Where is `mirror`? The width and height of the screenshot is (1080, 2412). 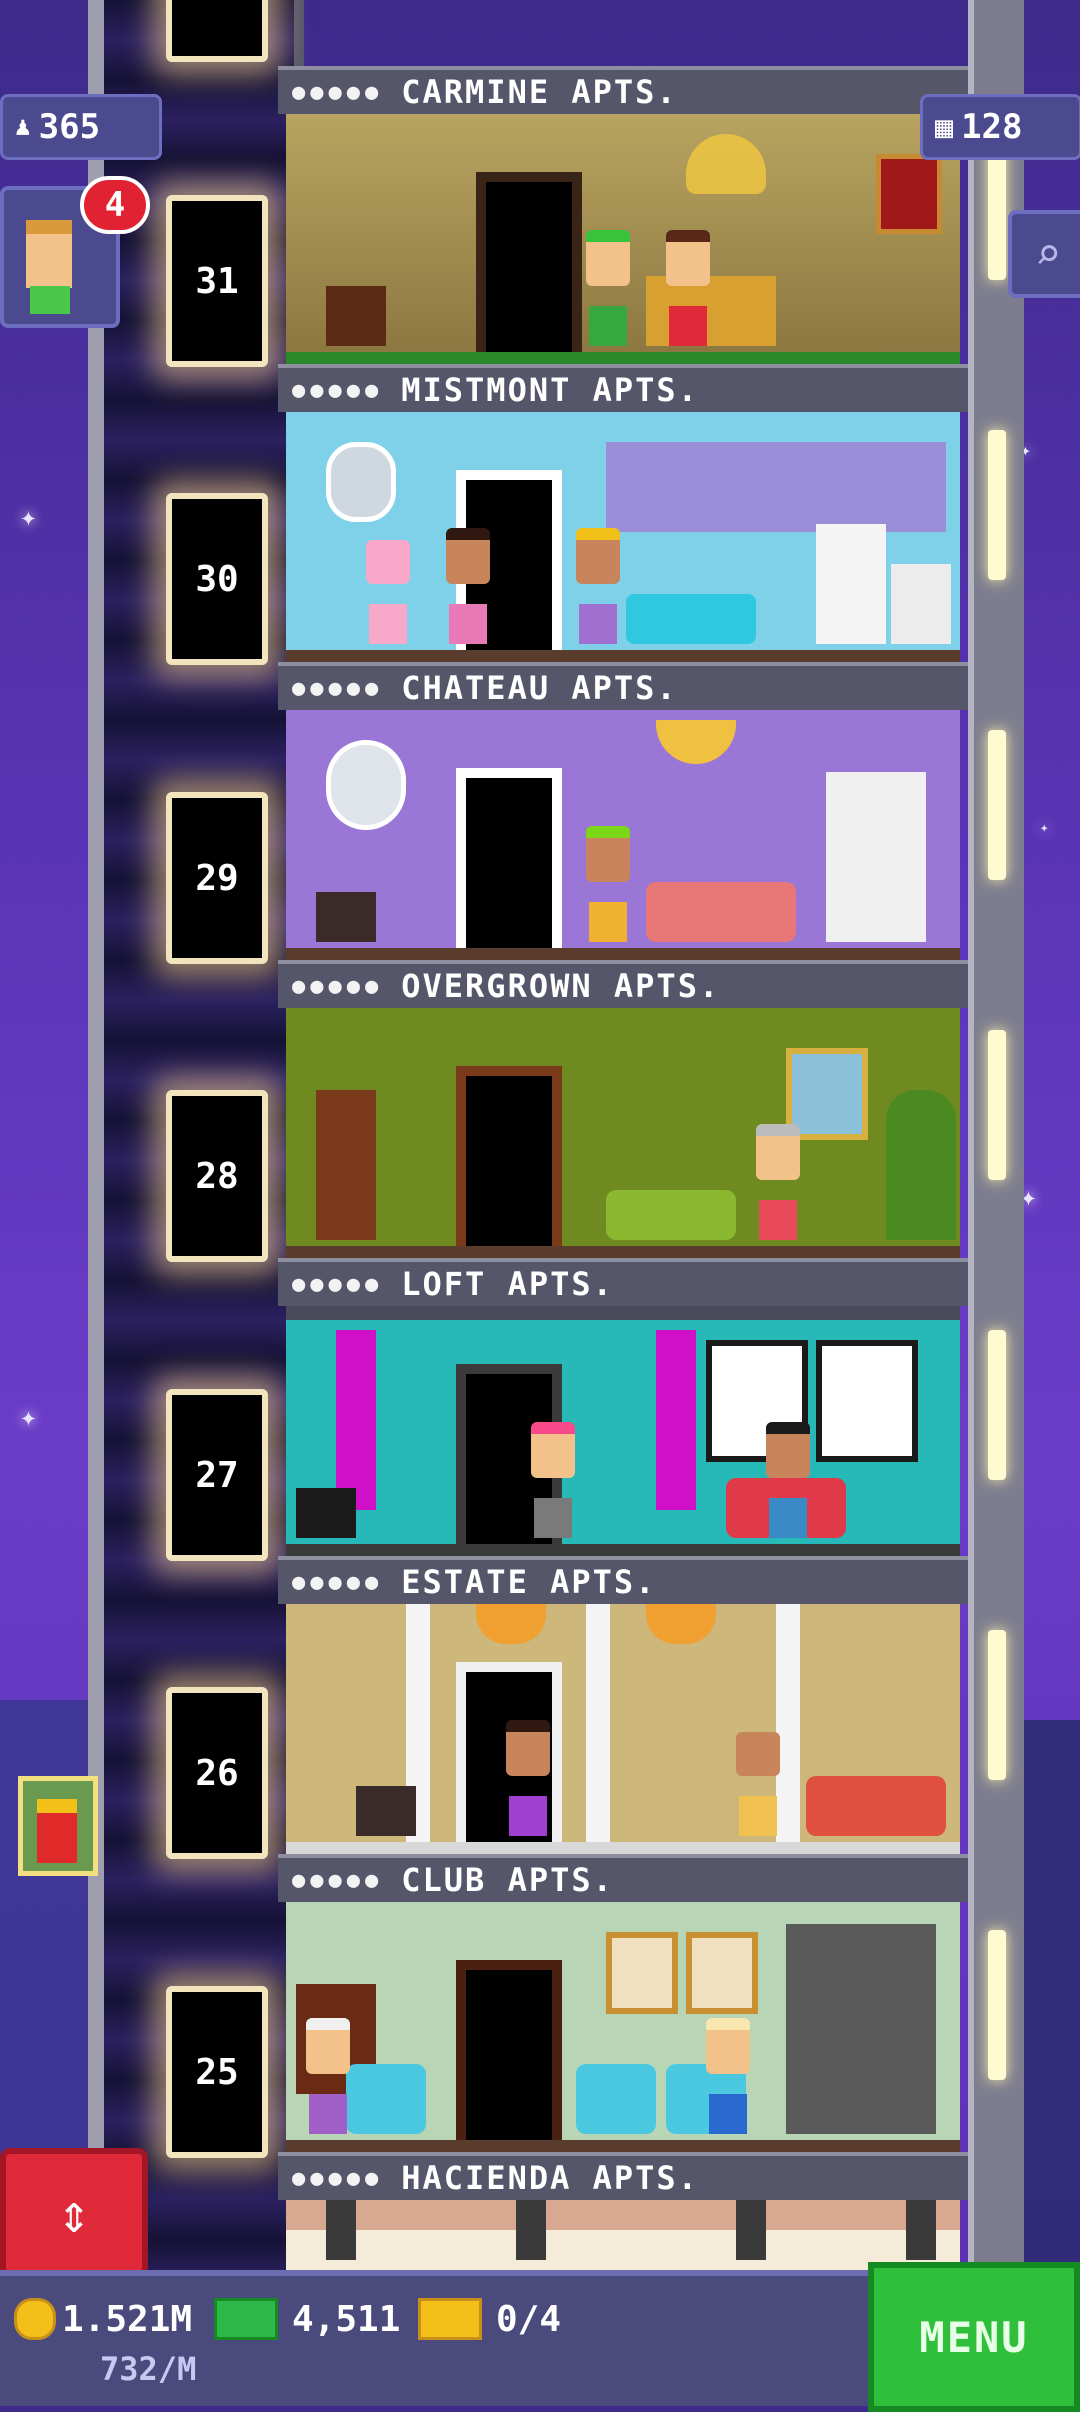 mirror is located at coordinates (366, 785).